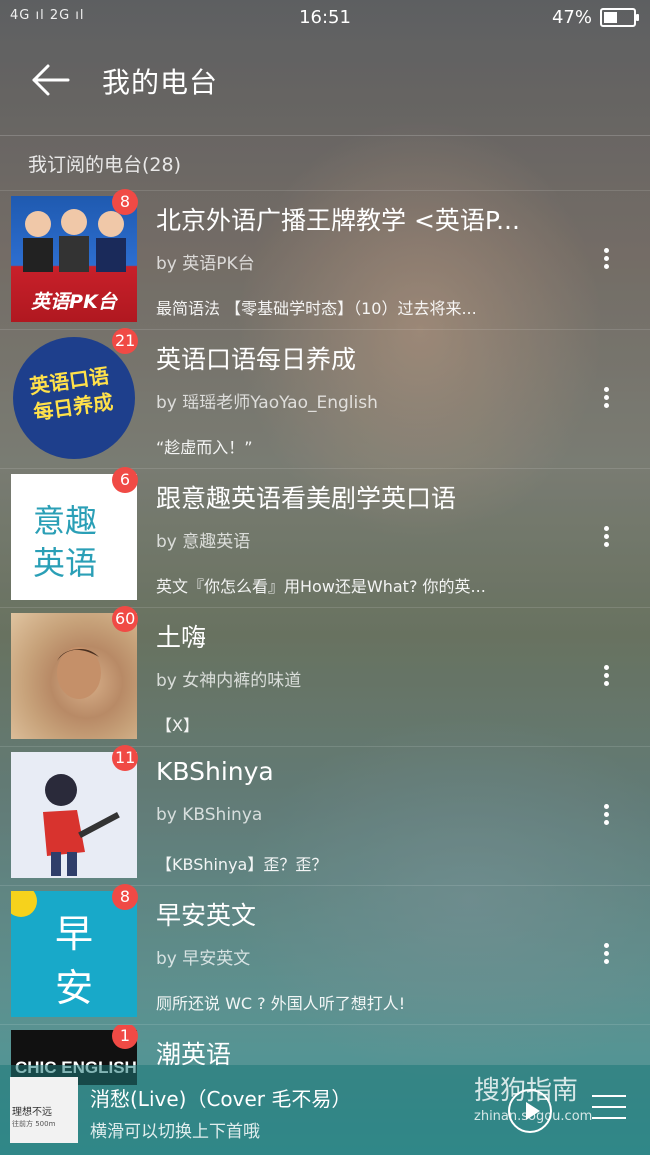 This screenshot has height=1155, width=650. What do you see at coordinates (325, 135) in the screenshot?
I see `divider` at bounding box center [325, 135].